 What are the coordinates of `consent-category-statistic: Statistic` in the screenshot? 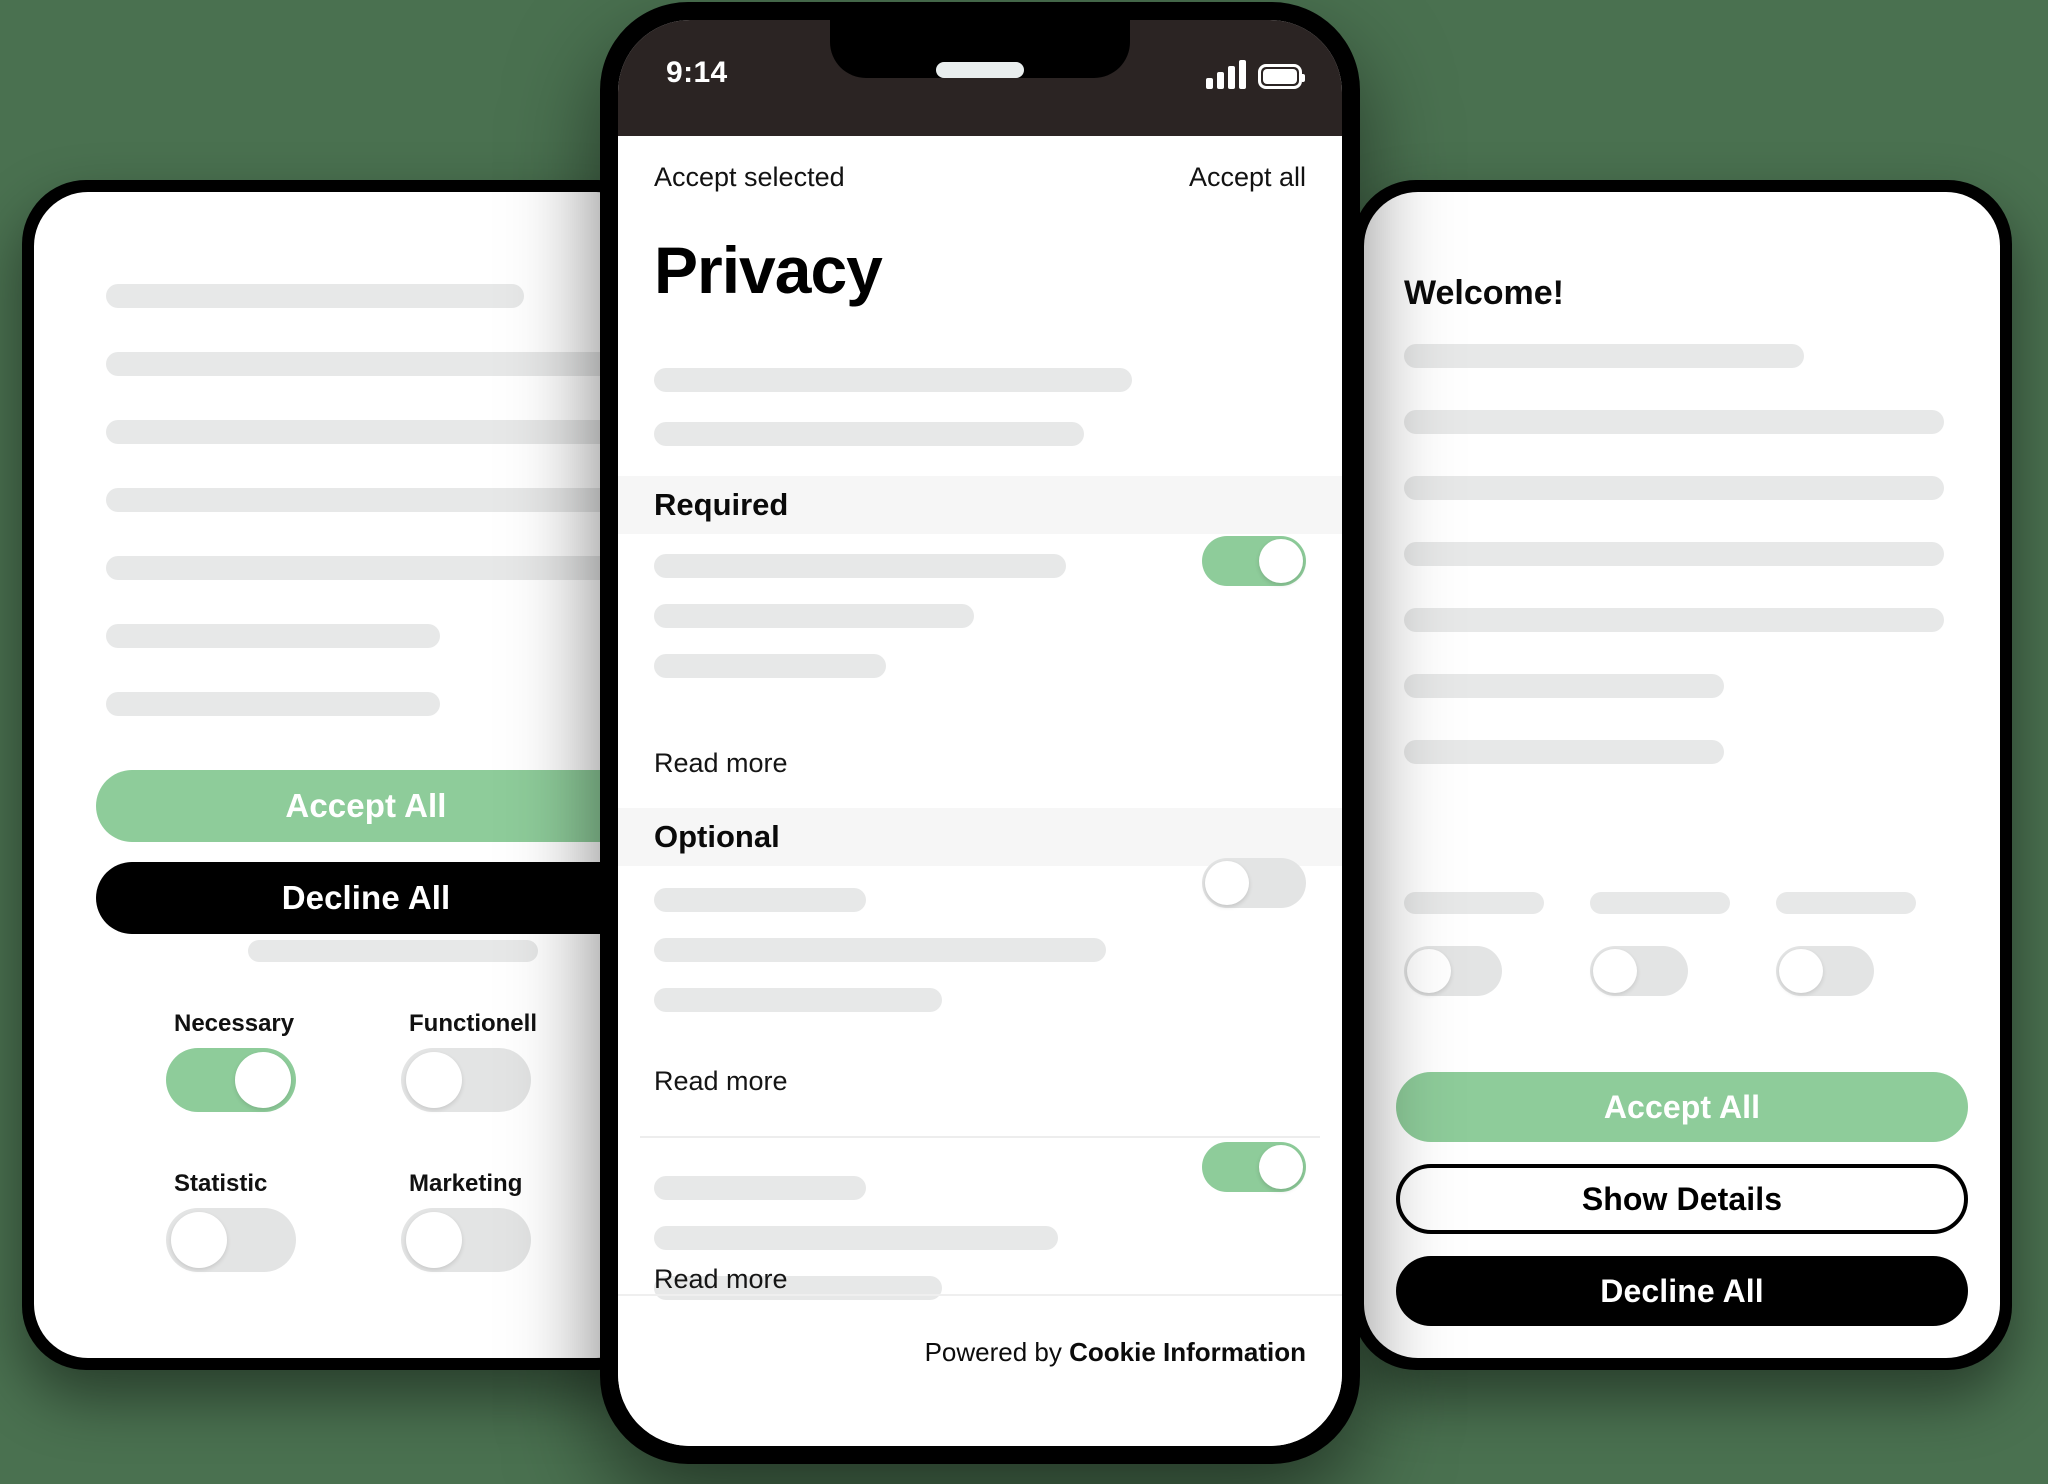 It's located at (283, 1221).